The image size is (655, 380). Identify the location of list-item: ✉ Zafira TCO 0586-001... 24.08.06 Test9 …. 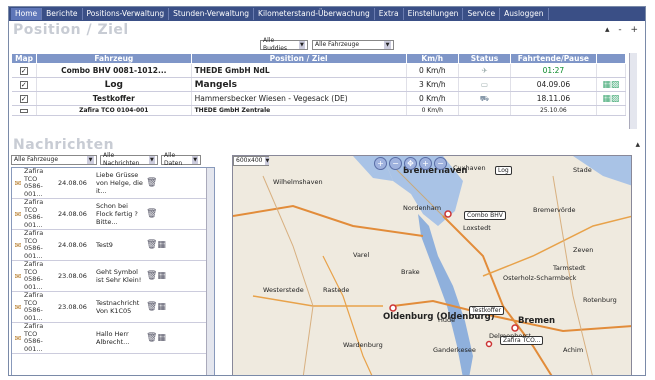
(113, 245).